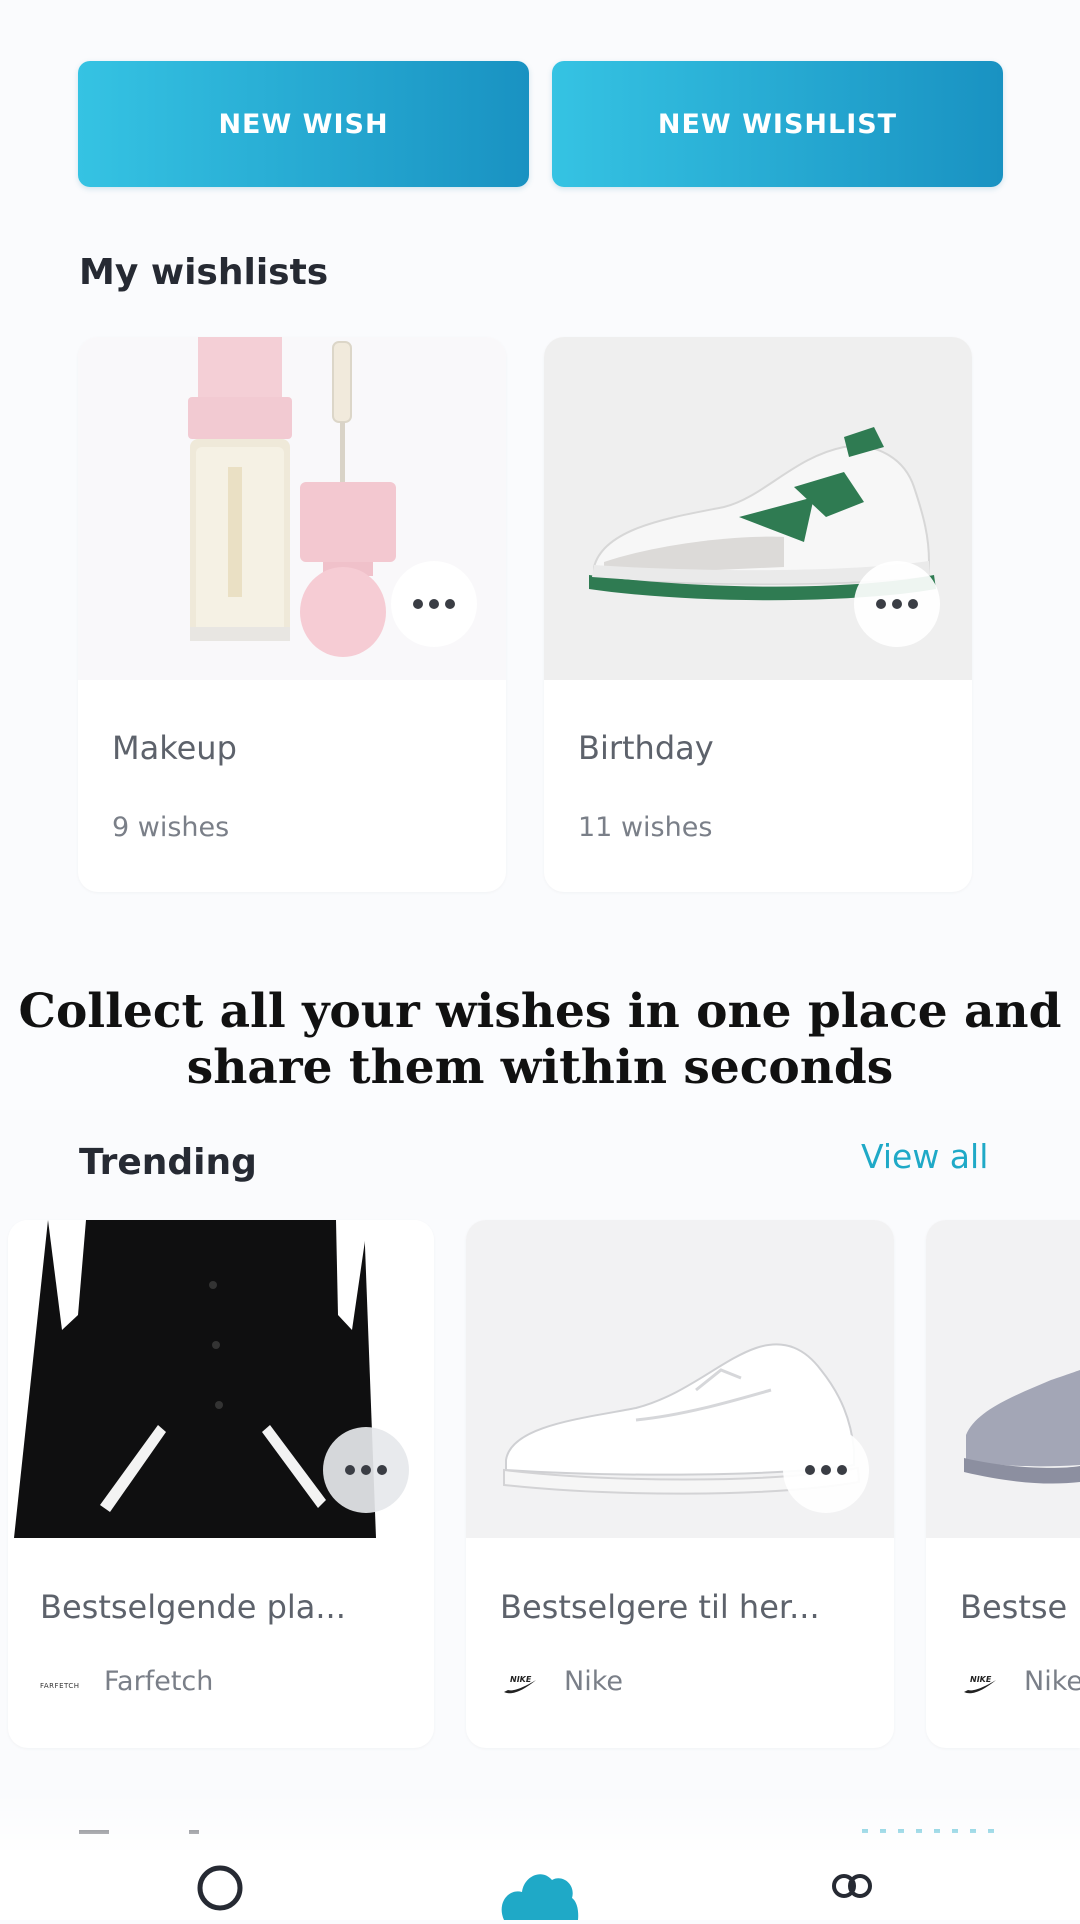  Describe the element at coordinates (538, 1892) in the screenshot. I see `cloud-icon` at that location.